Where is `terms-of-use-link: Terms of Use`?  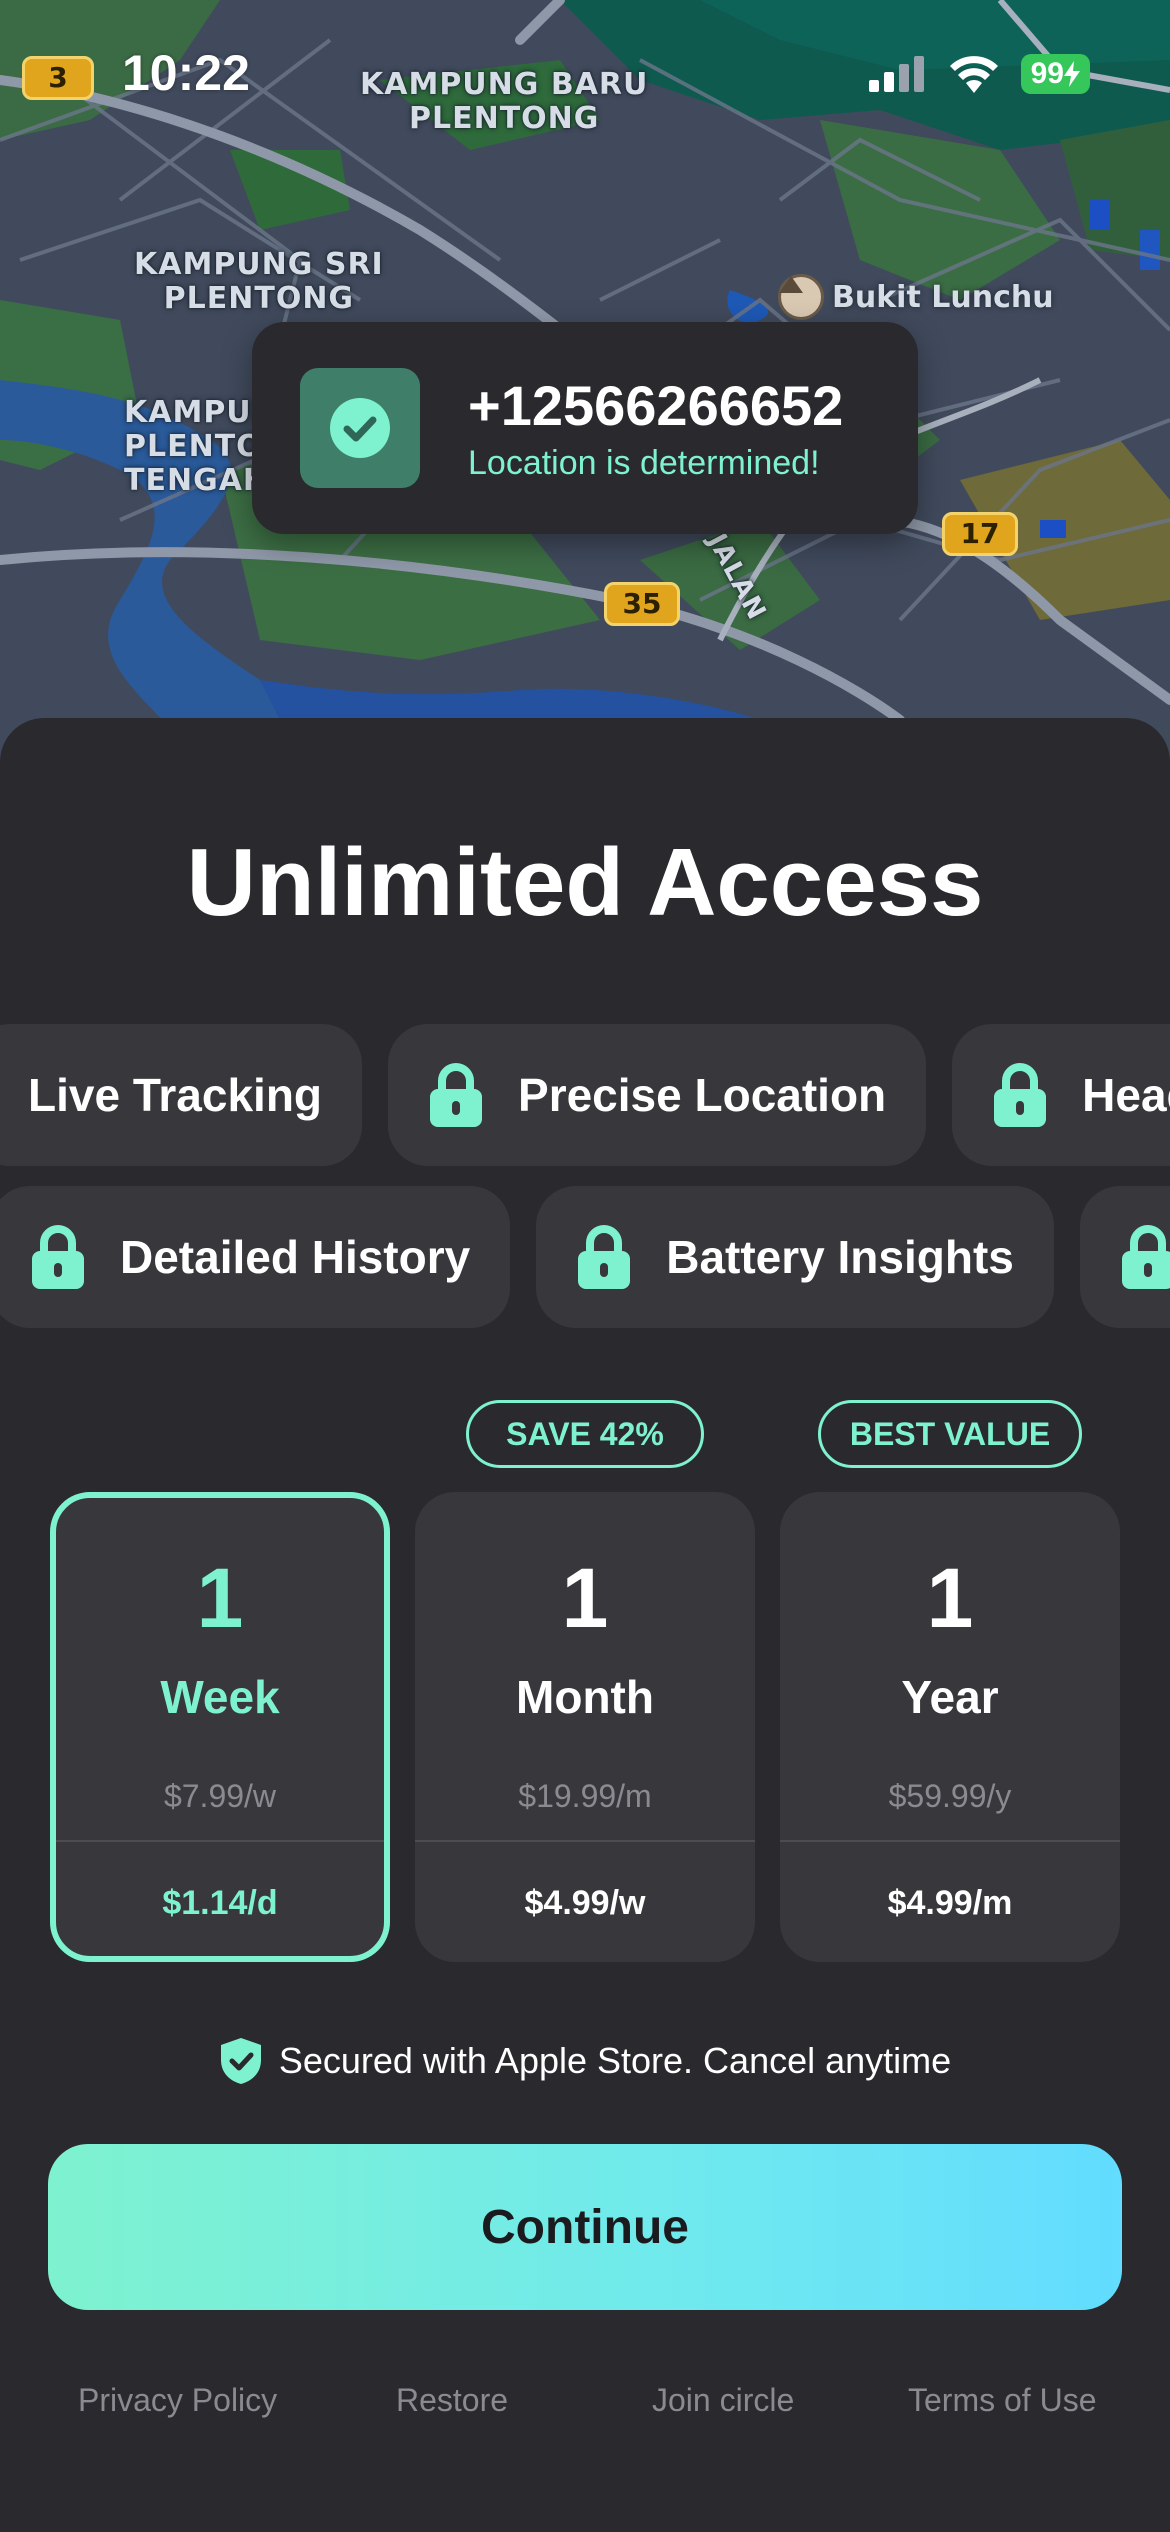
terms-of-use-link: Terms of Use is located at coordinates (1002, 2400).